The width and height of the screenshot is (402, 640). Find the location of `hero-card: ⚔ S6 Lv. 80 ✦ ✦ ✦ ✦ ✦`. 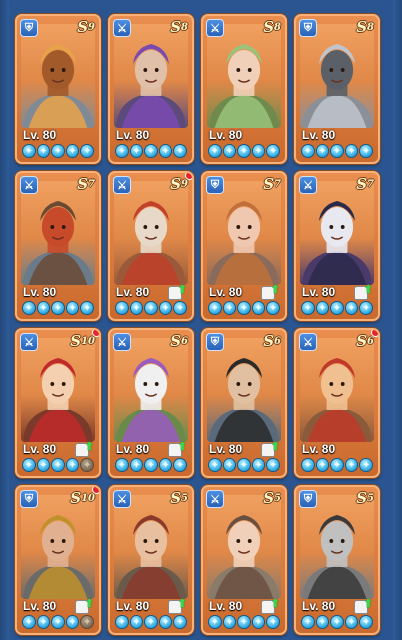

hero-card: ⚔ S6 Lv. 80 ✦ ✦ ✦ ✦ ✦ is located at coordinates (337, 403).